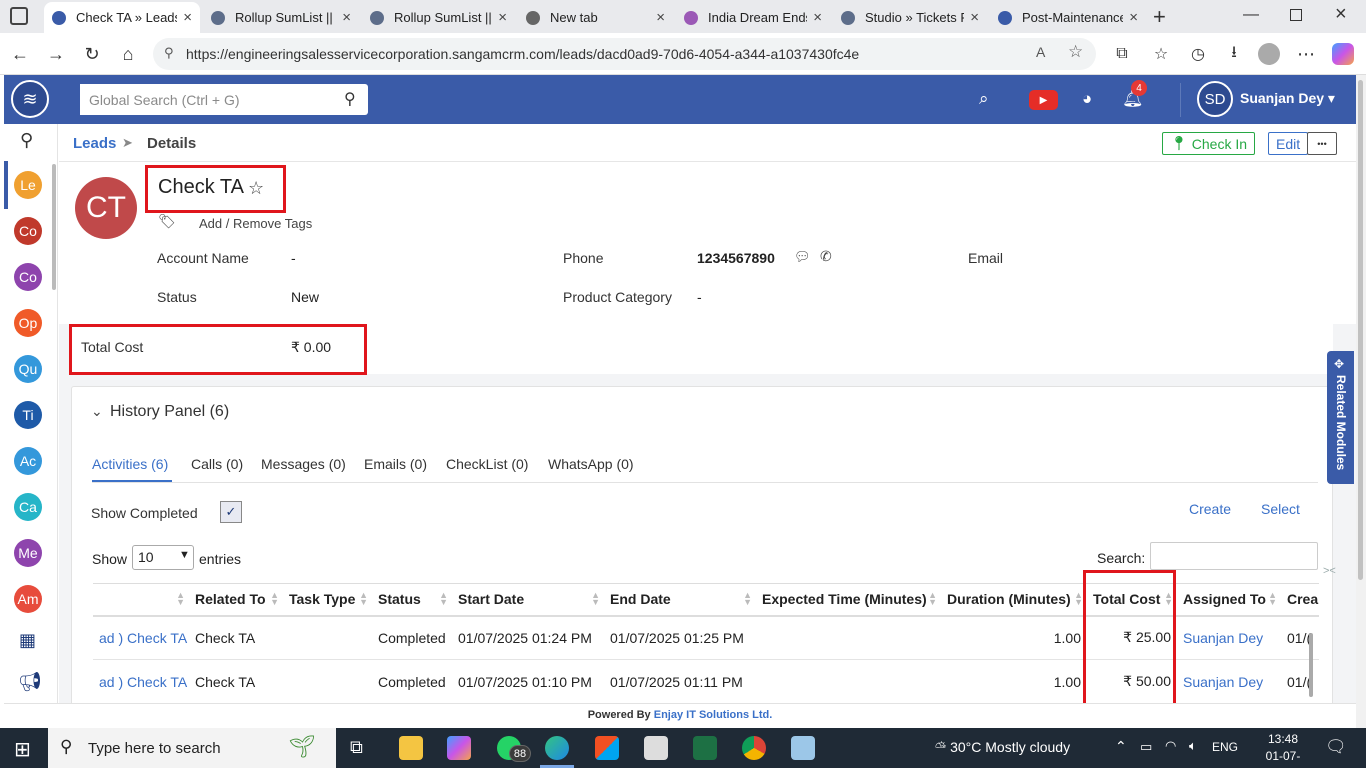 This screenshot has width=1366, height=782. What do you see at coordinates (217, 464) in the screenshot?
I see `tab-calls: Calls (0)` at bounding box center [217, 464].